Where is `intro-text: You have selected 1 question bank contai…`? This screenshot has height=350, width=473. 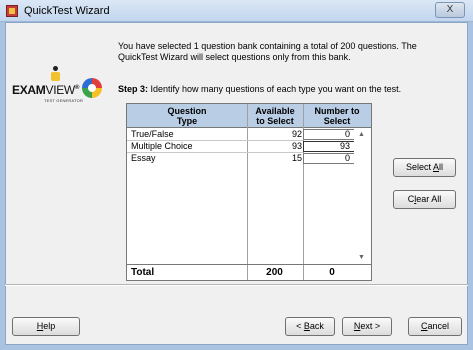
intro-text: You have selected 1 question bank contai… is located at coordinates (267, 51).